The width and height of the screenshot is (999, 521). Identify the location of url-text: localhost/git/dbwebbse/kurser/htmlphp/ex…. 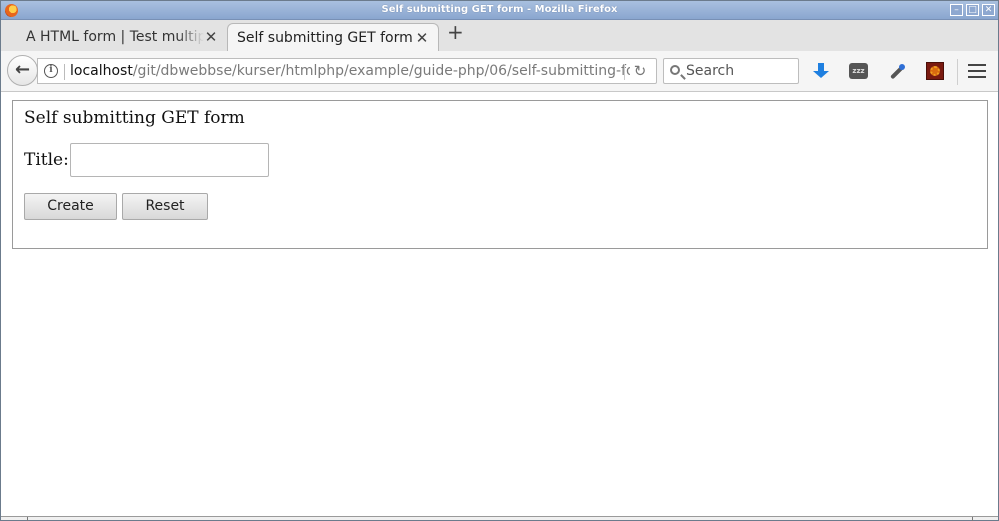
(350, 71).